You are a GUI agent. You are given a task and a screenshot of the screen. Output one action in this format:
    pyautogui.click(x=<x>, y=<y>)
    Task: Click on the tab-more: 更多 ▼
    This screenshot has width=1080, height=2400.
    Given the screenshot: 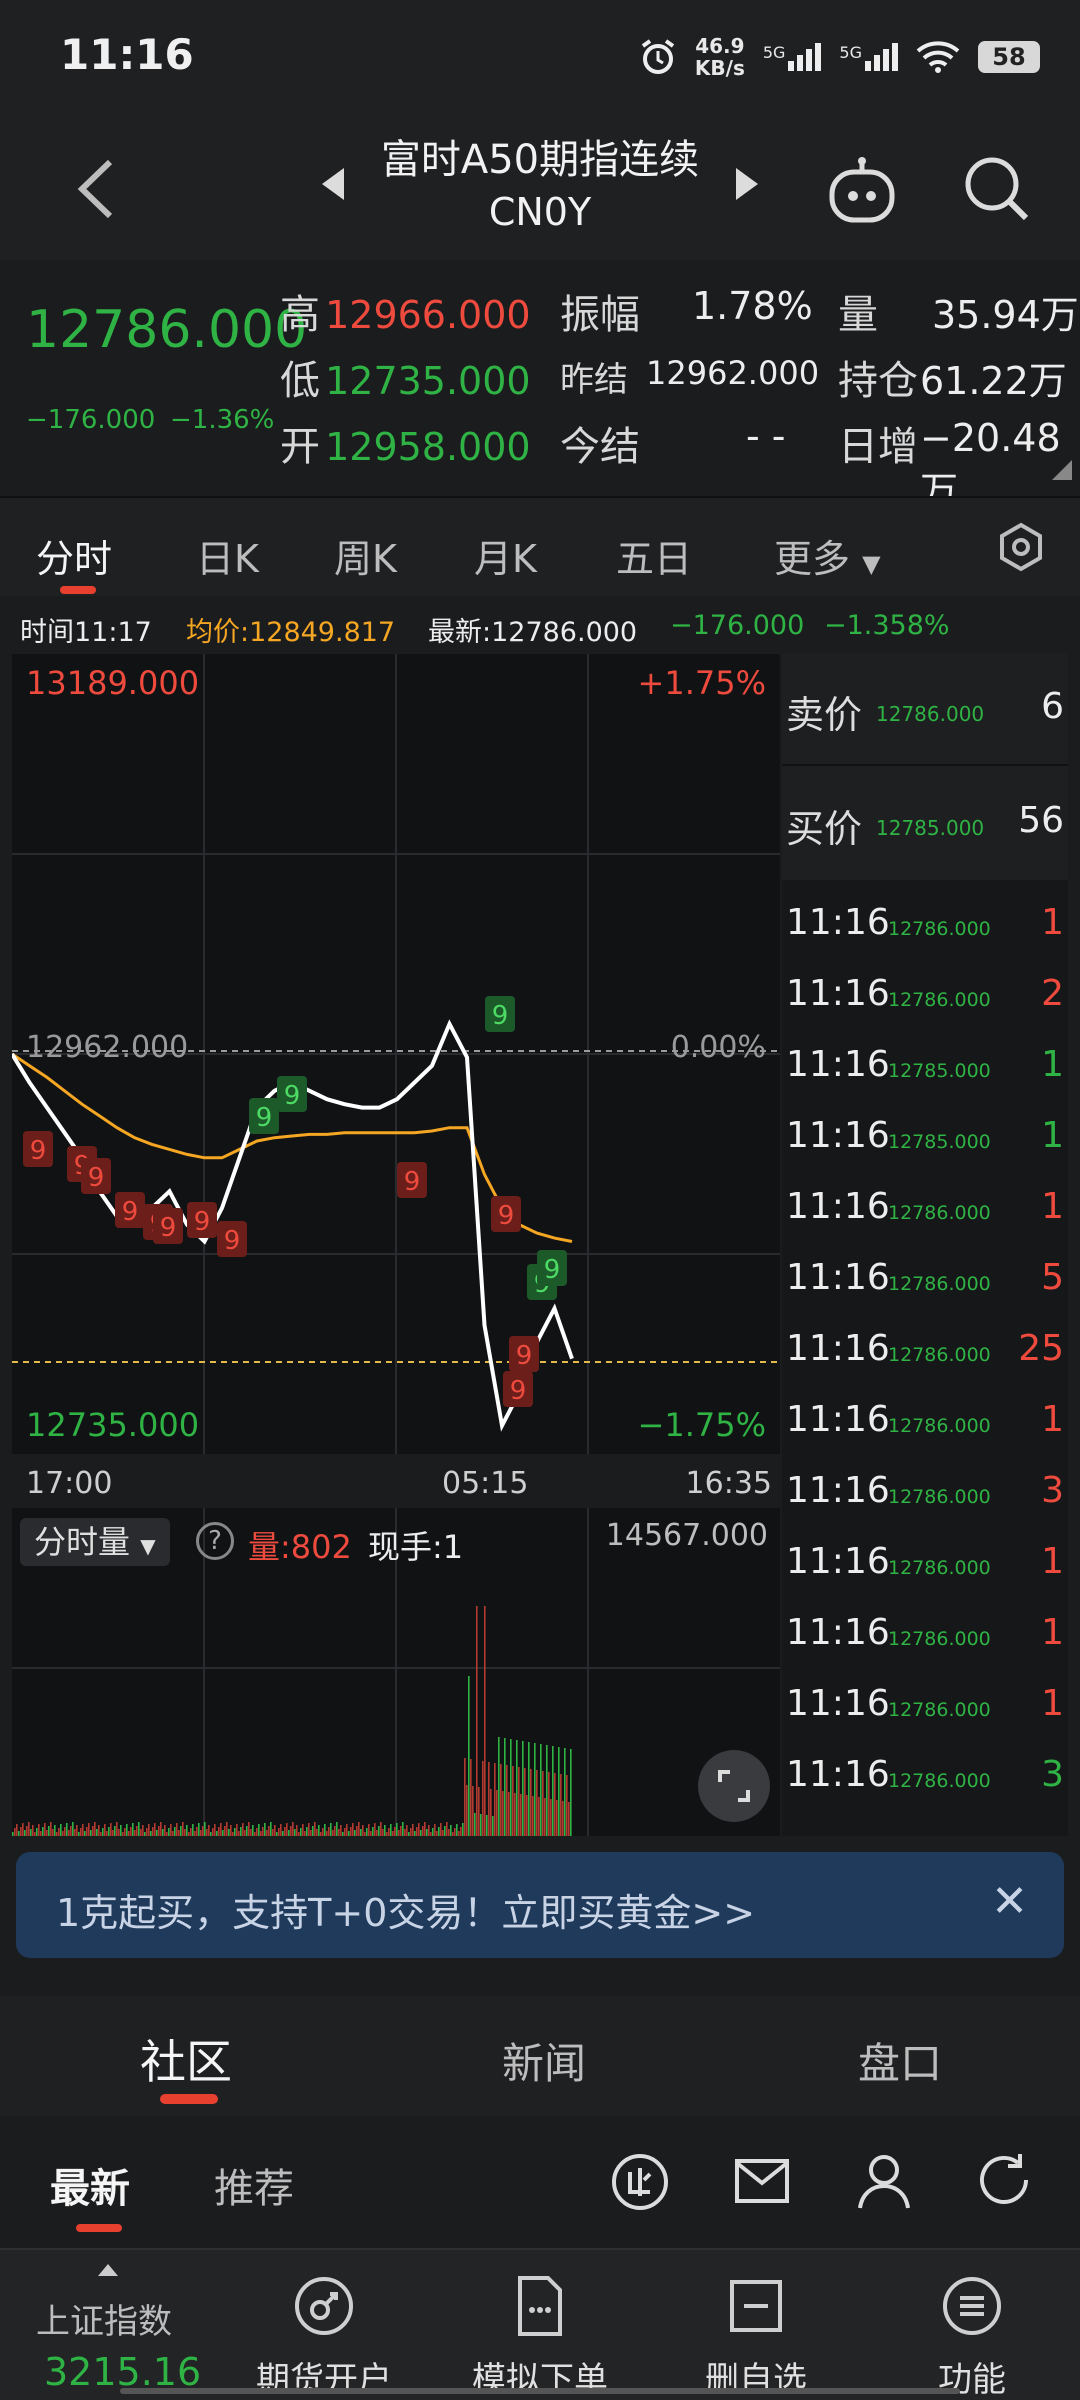 What is the action you would take?
    pyautogui.click(x=827, y=555)
    